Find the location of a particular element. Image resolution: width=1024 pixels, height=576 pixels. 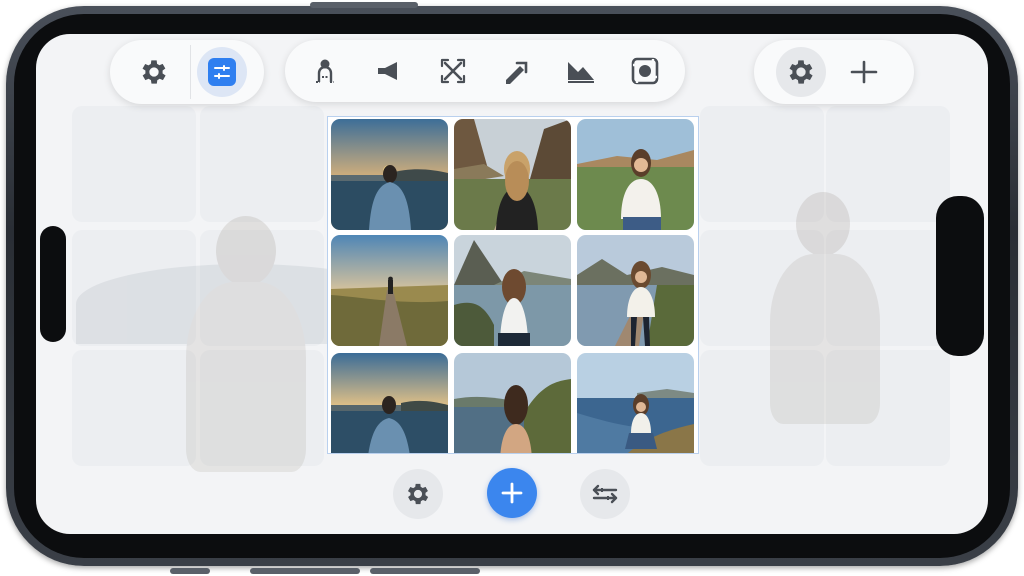

portrait-tool-button is located at coordinates (325, 71).